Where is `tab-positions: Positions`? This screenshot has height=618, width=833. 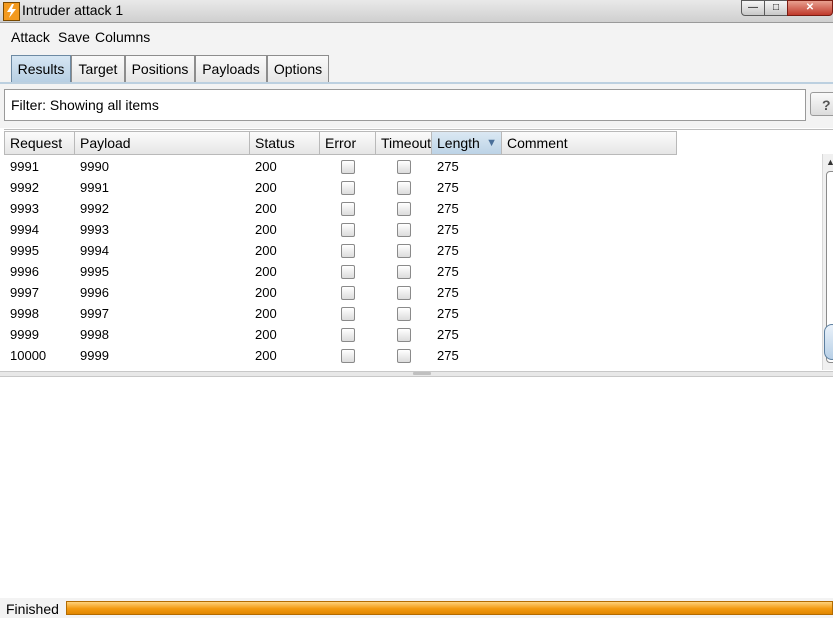 tab-positions: Positions is located at coordinates (160, 68).